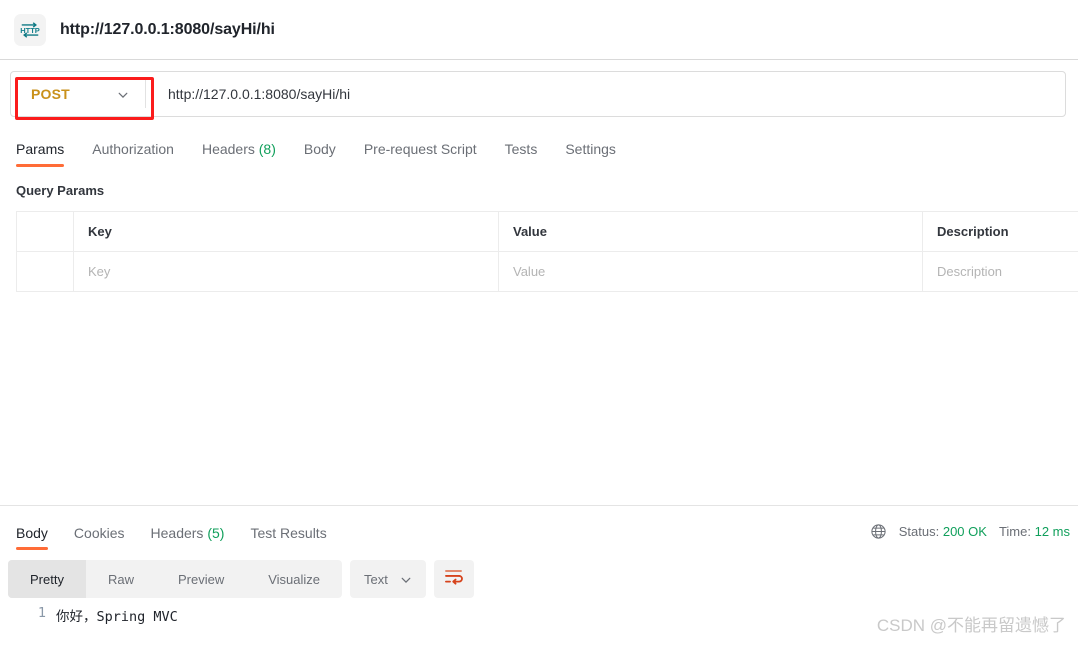 The width and height of the screenshot is (1078, 646). I want to click on view-mode-segmented-control: Pretty Raw Preview Visualize, so click(175, 579).